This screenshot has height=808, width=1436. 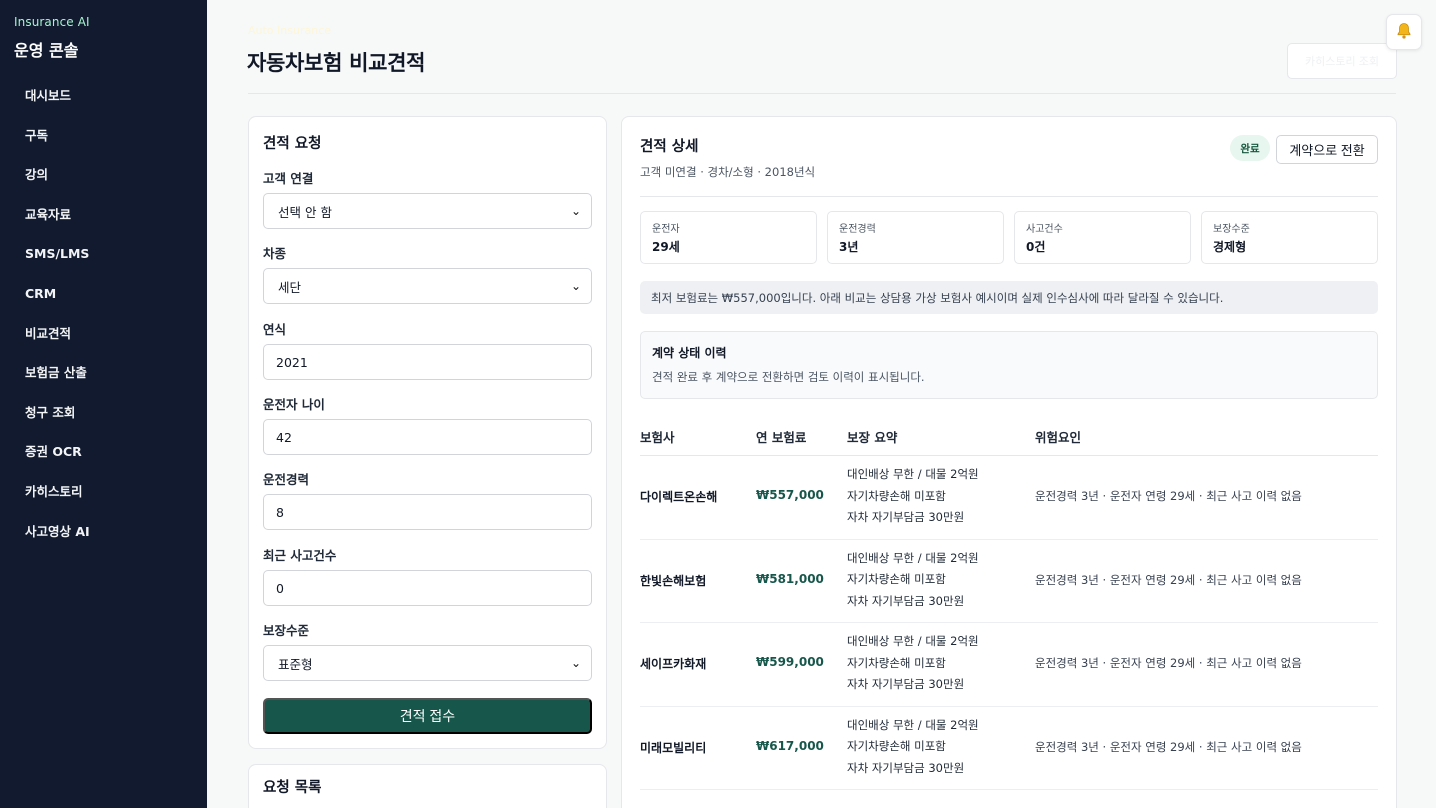 What do you see at coordinates (689, 353) in the screenshot?
I see `contract-history-title: 계약 상태 이력` at bounding box center [689, 353].